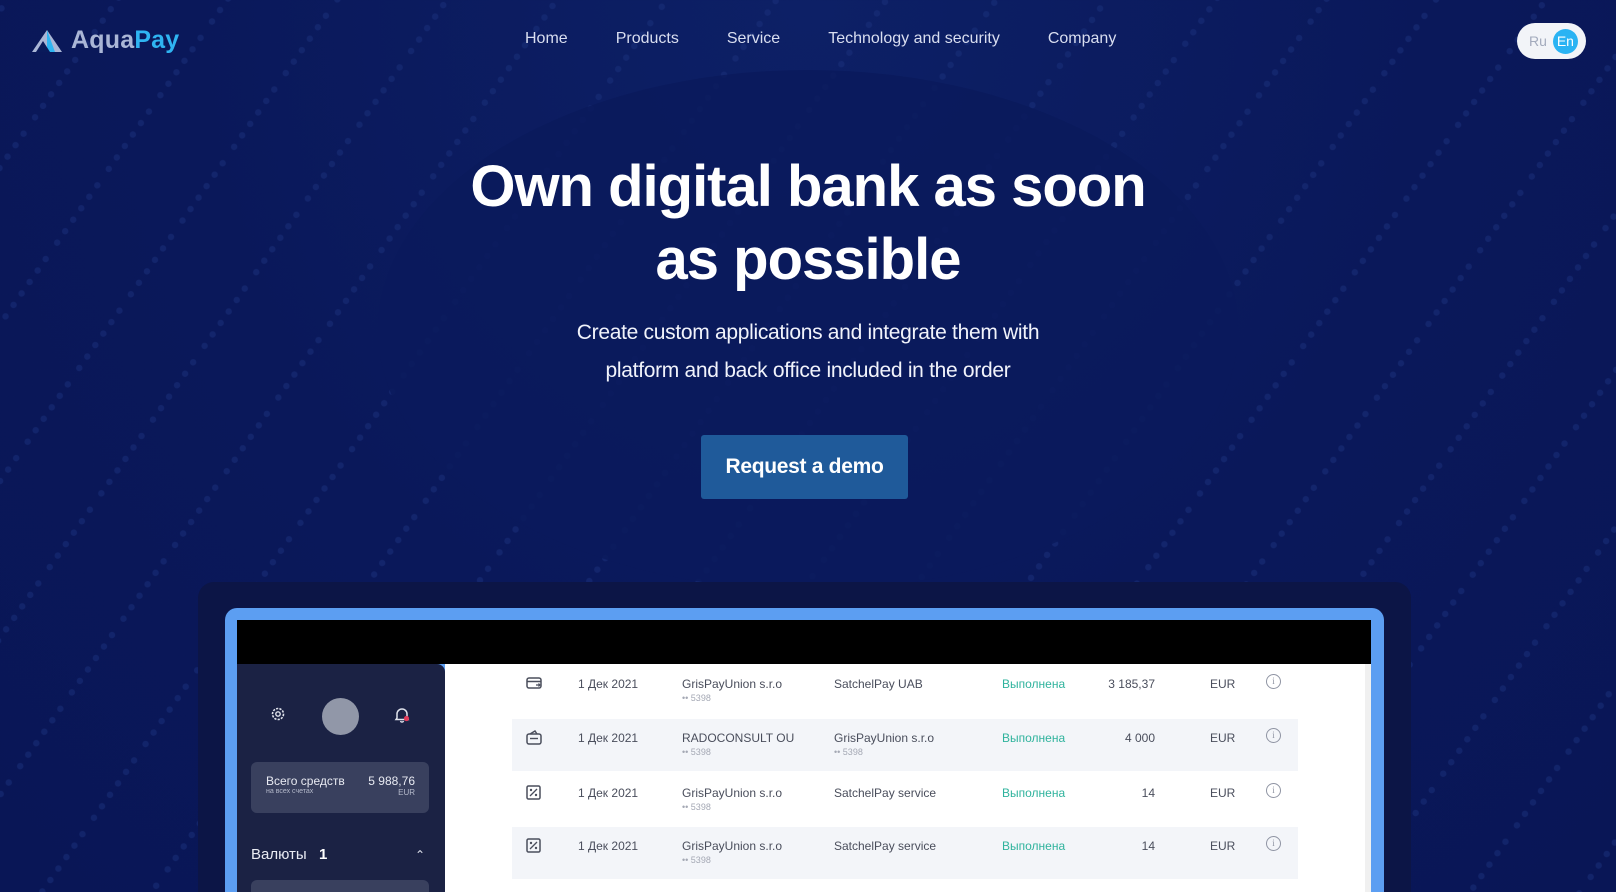 The width and height of the screenshot is (1616, 892). Describe the element at coordinates (1082, 39) in the screenshot. I see `nav-company: Company` at that location.